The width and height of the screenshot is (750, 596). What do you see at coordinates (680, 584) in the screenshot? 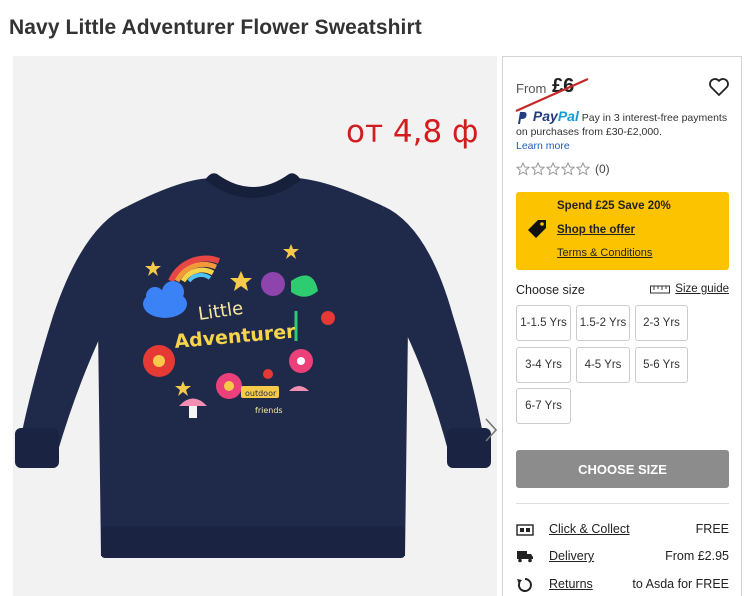
I see `returns-value: to Asda for FREE` at bounding box center [680, 584].